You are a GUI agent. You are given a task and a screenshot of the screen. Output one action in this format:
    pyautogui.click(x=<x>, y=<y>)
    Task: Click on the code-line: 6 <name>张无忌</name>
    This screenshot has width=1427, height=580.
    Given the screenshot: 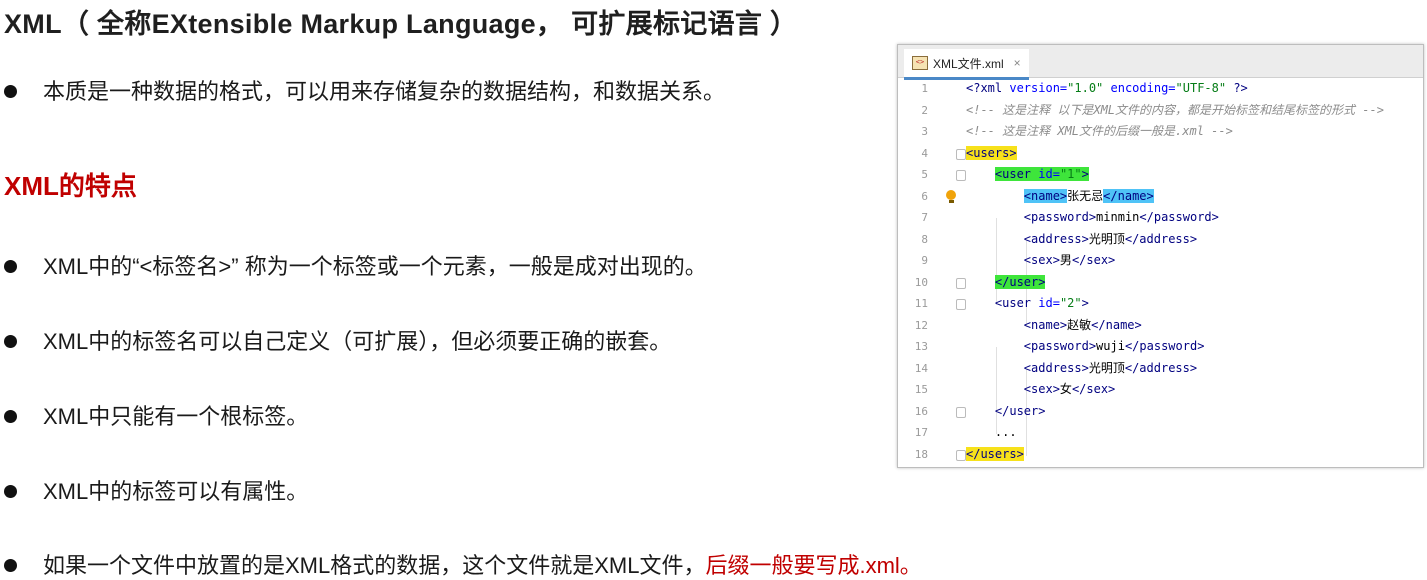 What is the action you would take?
    pyautogui.click(x=1160, y=197)
    